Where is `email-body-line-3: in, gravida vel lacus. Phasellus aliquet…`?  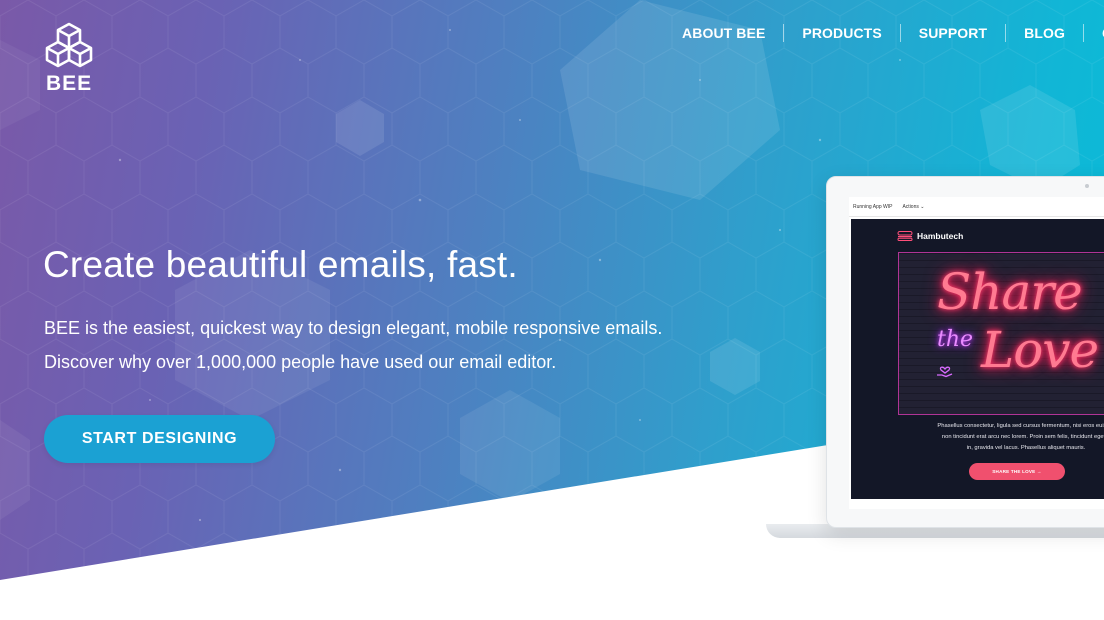 email-body-line-3: in, gravida vel lacus. Phasellus aliquet… is located at coordinates (1026, 448).